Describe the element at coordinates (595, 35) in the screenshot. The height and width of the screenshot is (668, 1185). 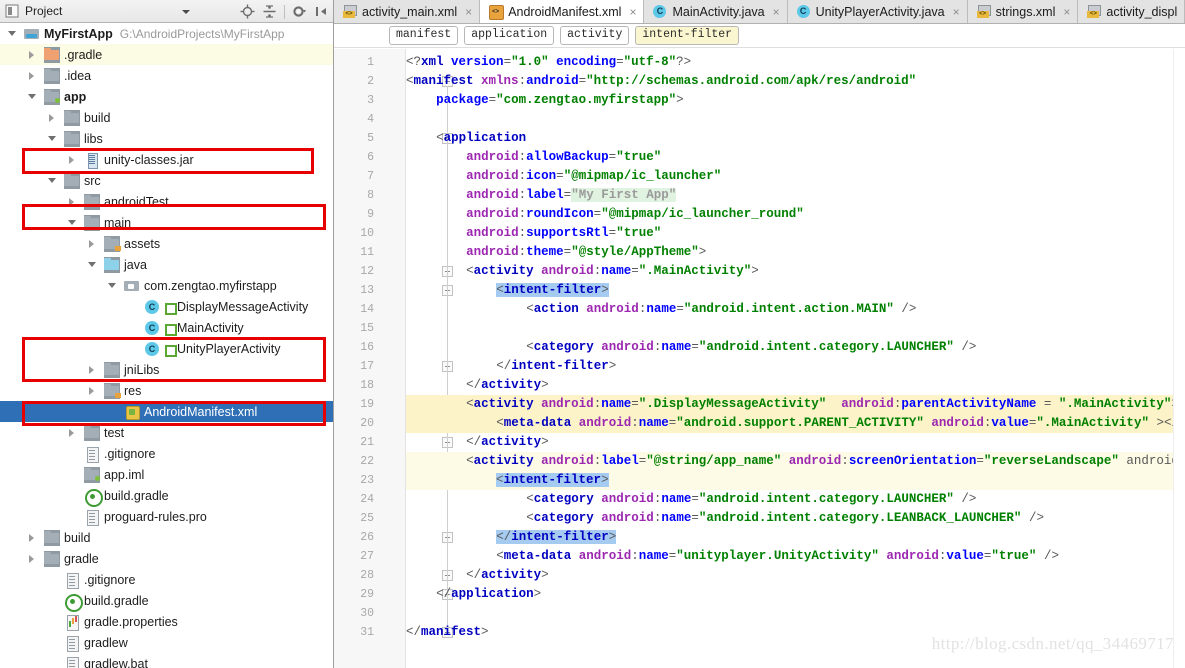
I see `breadcrumb-activity: activity` at that location.